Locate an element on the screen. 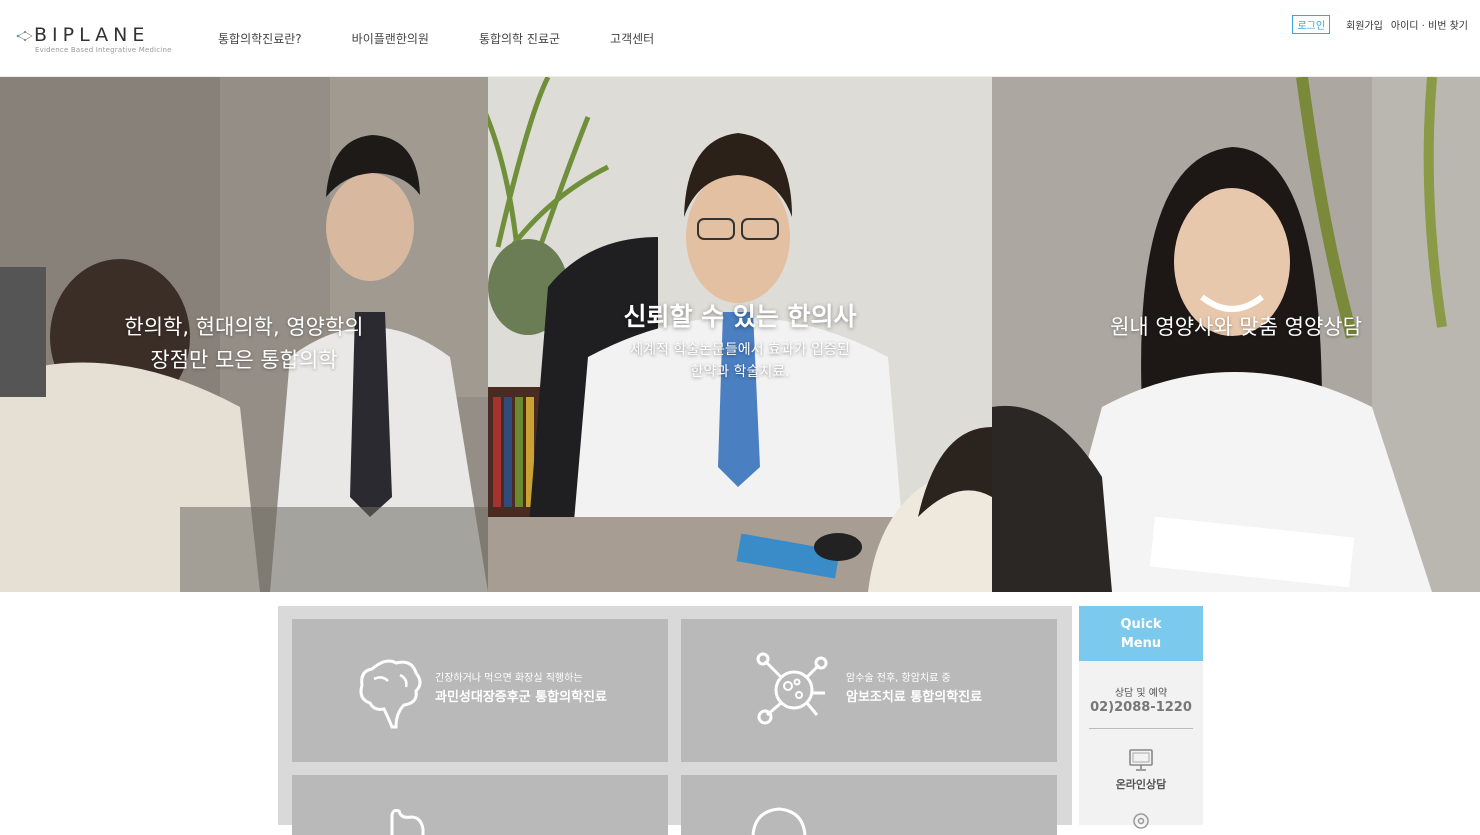 The width and height of the screenshot is (1480, 835). cancer-cell-icon is located at coordinates (792, 688).